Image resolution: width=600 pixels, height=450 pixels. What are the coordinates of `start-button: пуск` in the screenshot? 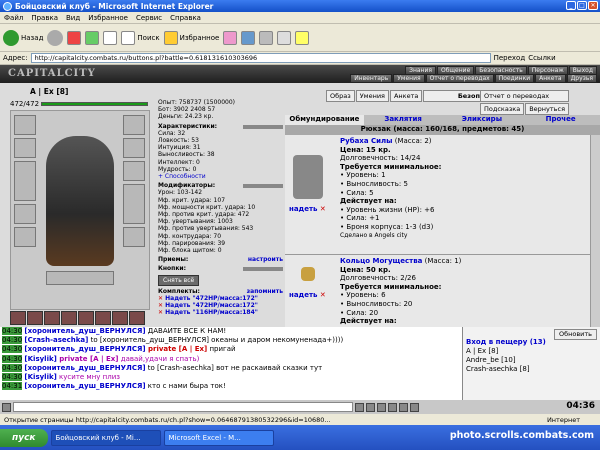 It's located at (24, 437).